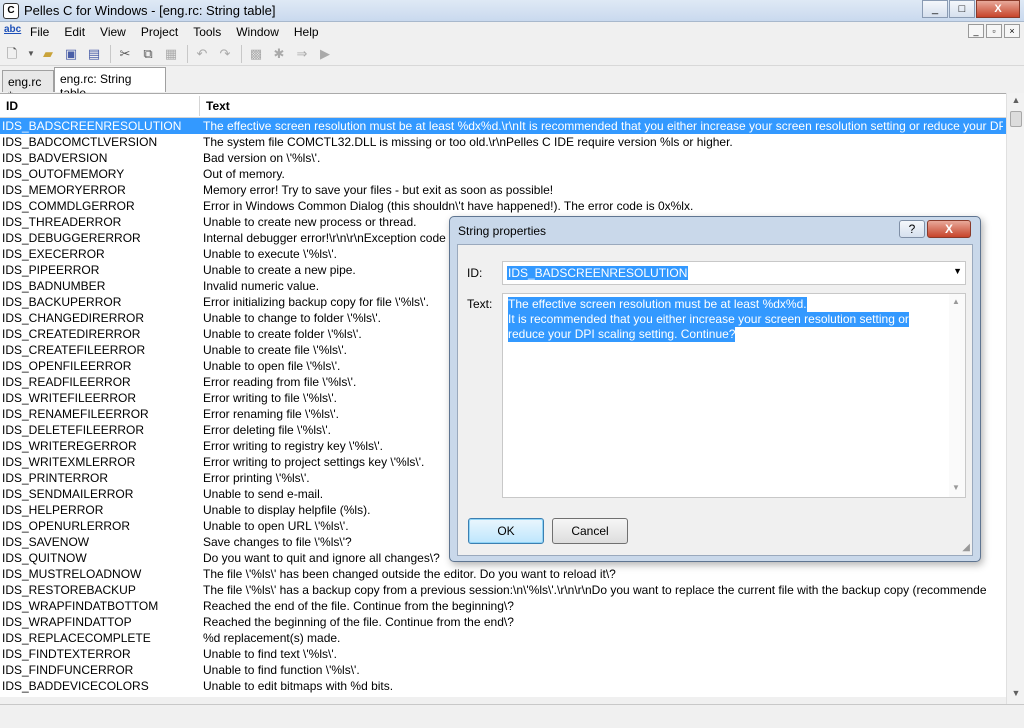  I want to click on cut-icon: ✂, so click(125, 54).